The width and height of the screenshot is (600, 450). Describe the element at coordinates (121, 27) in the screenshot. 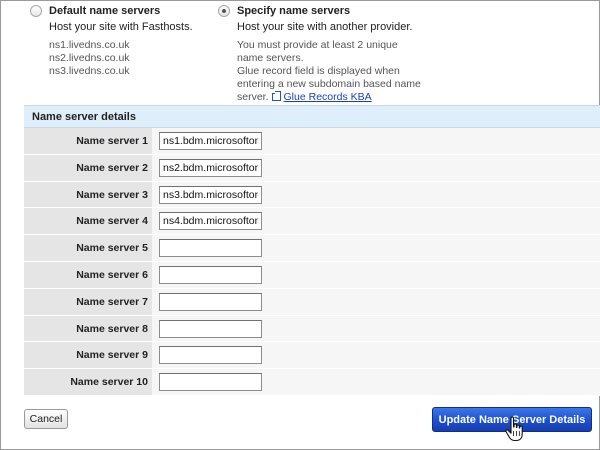

I see `default-name-servers-description: Host your site with Fasthosts.` at that location.